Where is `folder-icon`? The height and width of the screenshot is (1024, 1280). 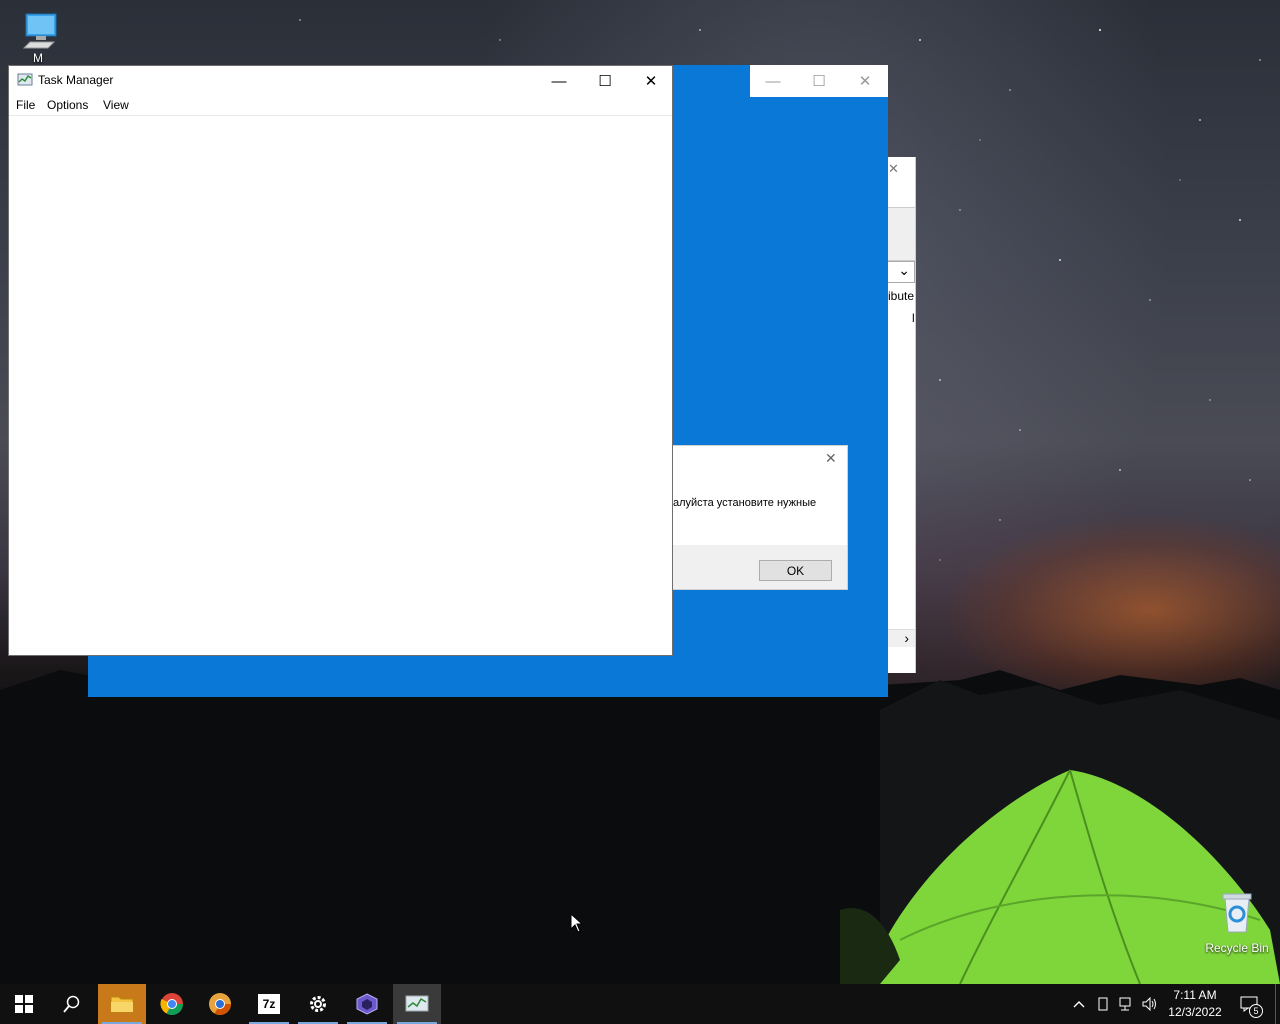
folder-icon is located at coordinates (122, 1004).